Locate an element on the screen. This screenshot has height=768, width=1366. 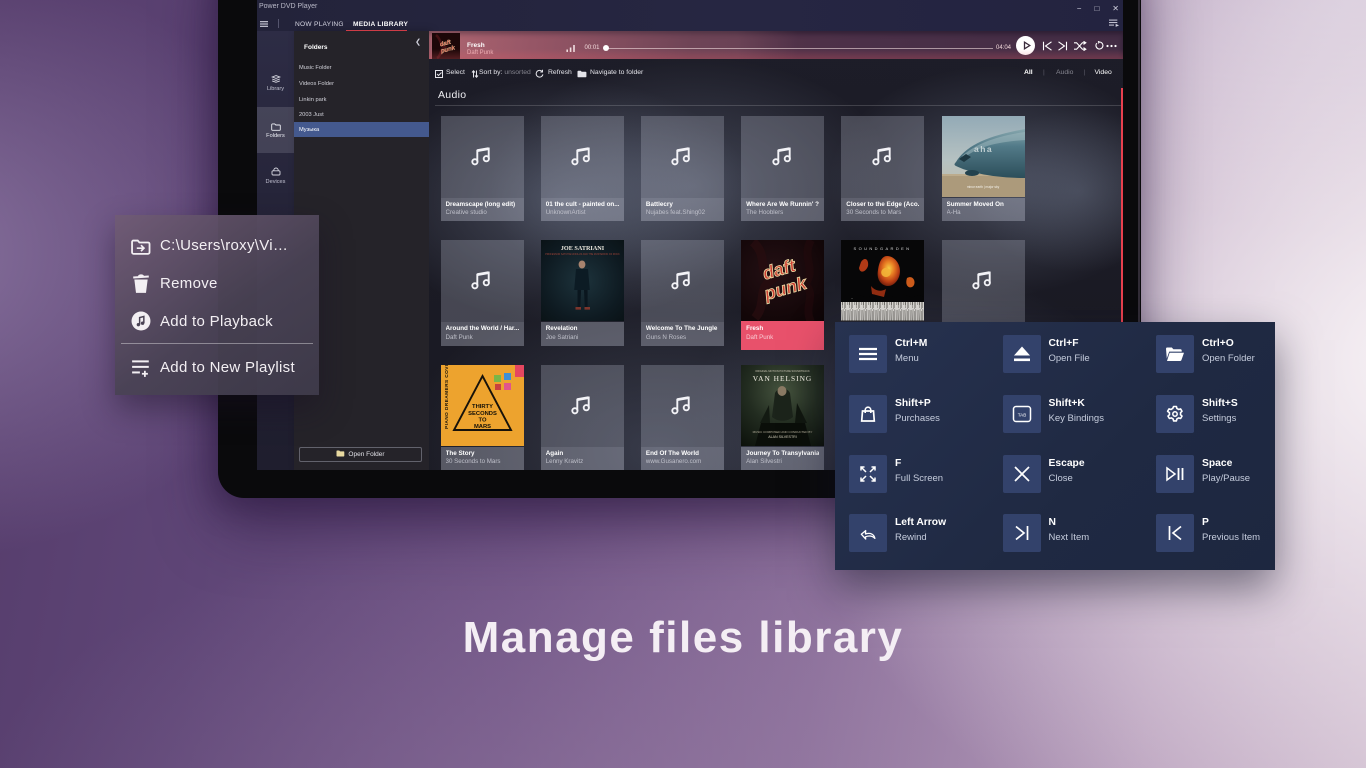
svg-text: SOUNDGARDEN is located at coordinates (883, 248).